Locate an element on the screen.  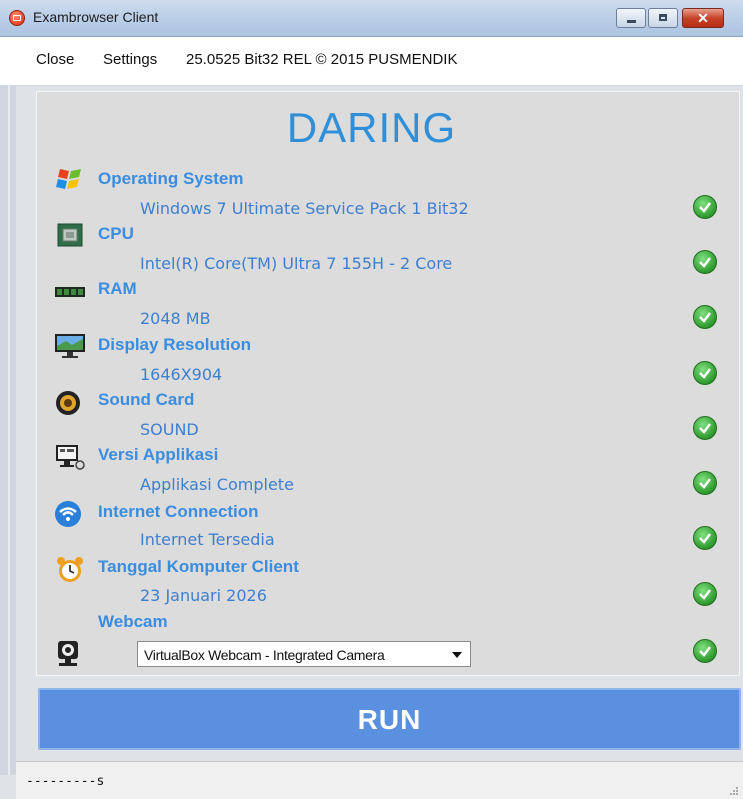
title-bar: Exambrowser Client ✕ is located at coordinates (371, 18).